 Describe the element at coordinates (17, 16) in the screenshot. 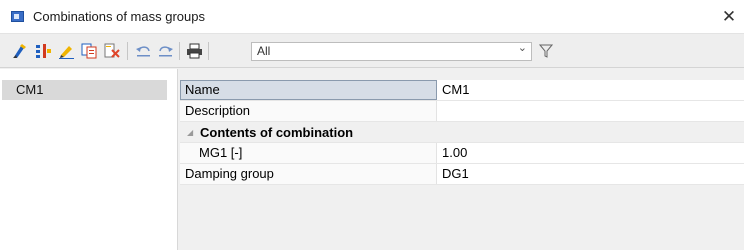

I see `window-icon` at that location.